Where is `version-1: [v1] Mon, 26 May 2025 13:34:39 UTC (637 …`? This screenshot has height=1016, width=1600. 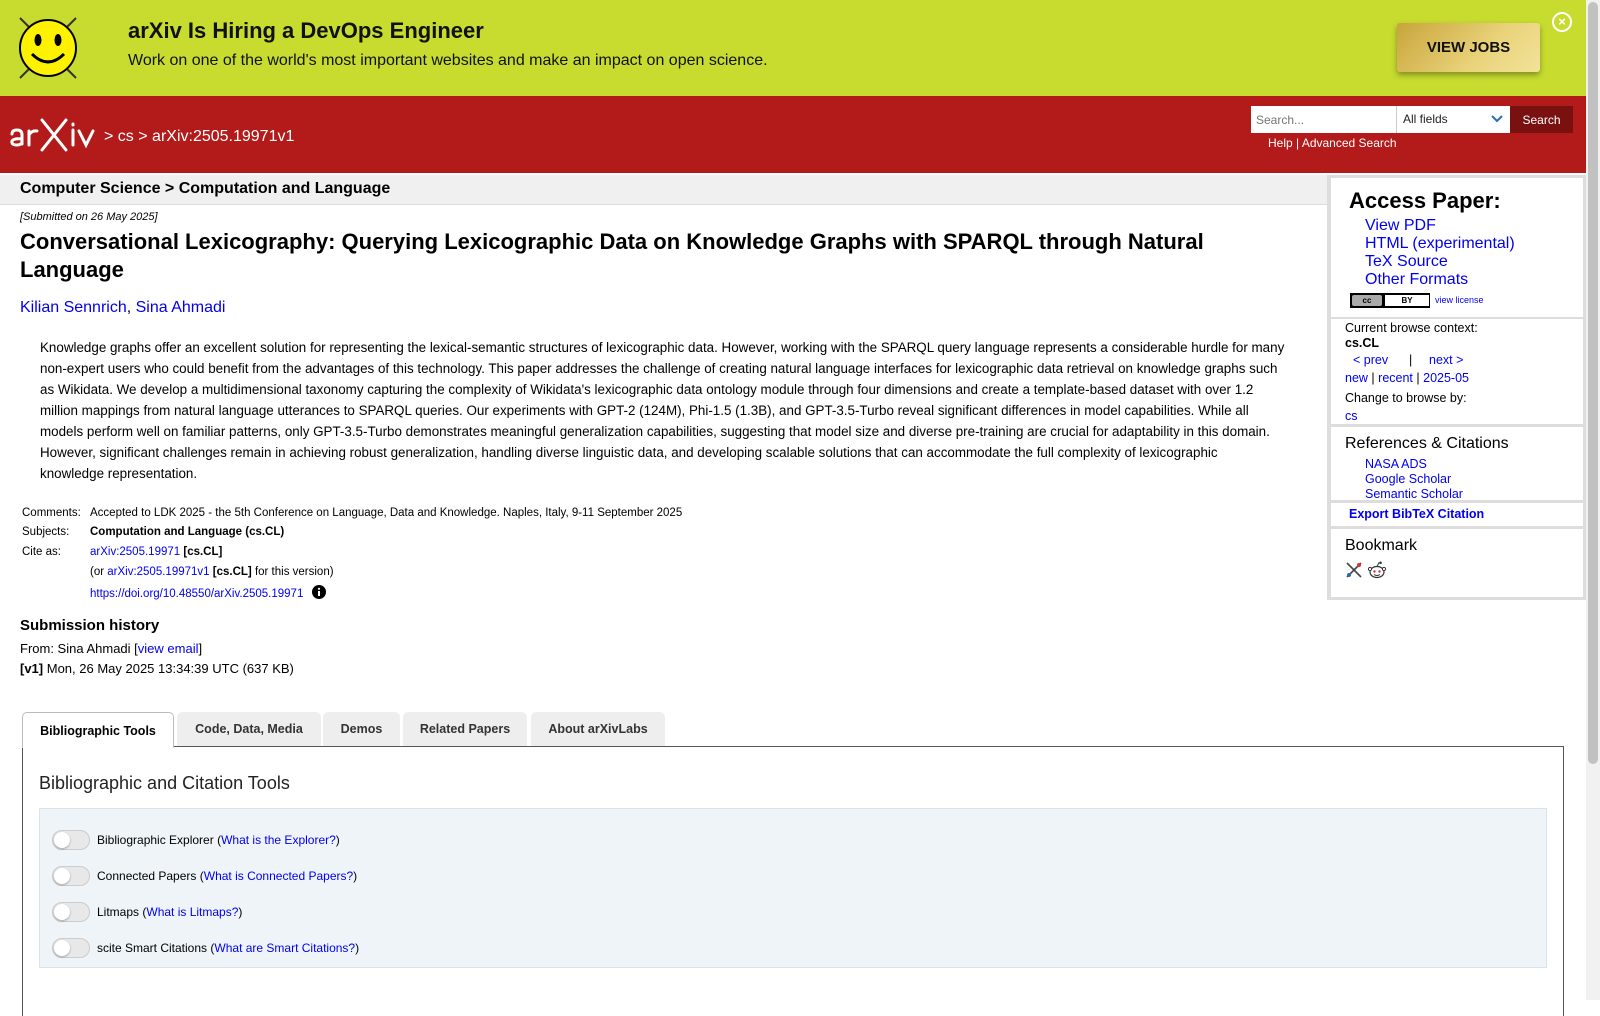
version-1: [v1] Mon, 26 May 2025 13:34:39 UTC (637 … is located at coordinates (157, 668).